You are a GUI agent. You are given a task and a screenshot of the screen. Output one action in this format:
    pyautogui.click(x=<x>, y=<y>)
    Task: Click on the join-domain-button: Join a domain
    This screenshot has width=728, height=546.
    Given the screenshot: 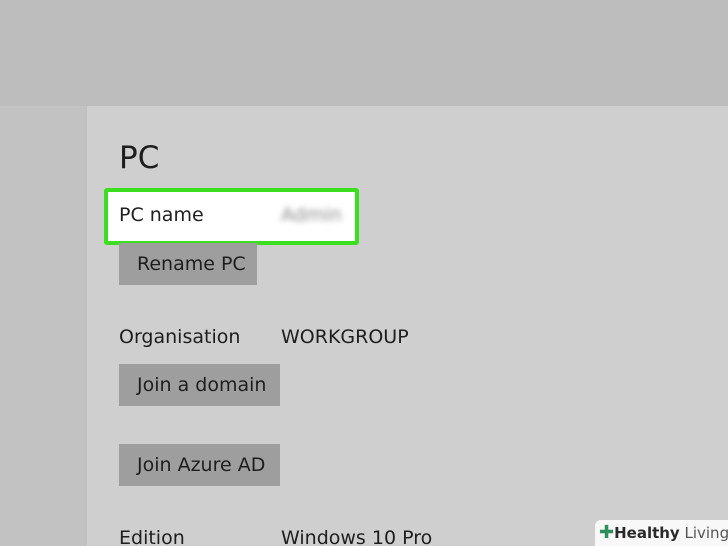 What is the action you would take?
    pyautogui.click(x=199, y=385)
    